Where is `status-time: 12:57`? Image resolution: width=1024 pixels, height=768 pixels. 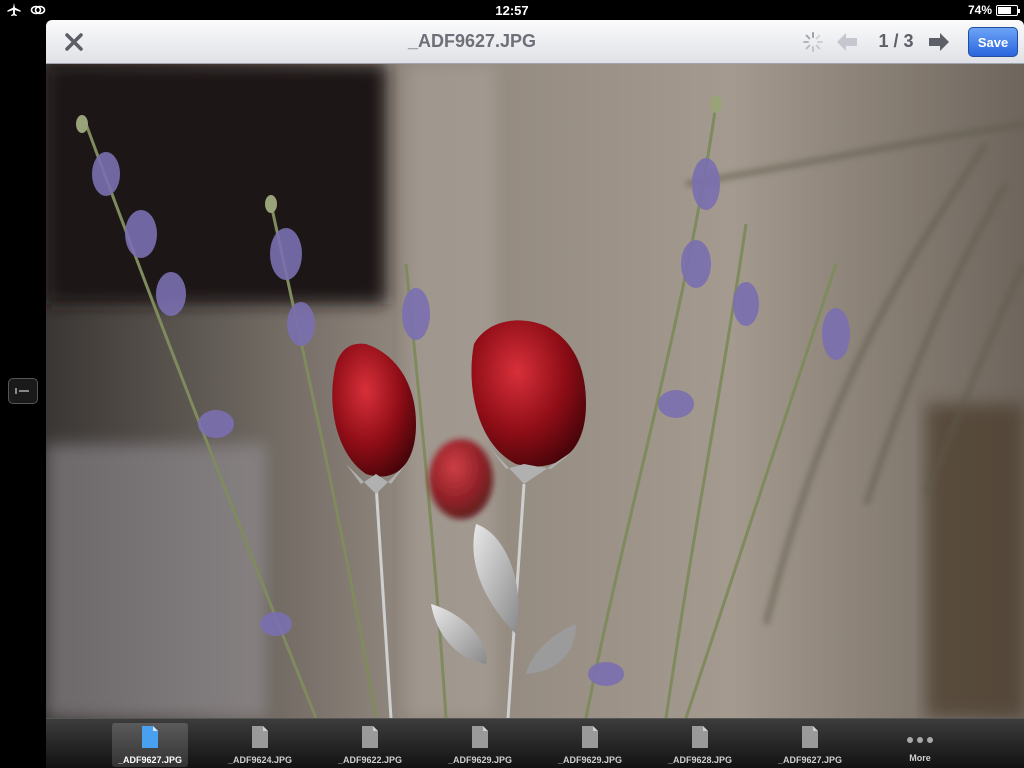 status-time: 12:57 is located at coordinates (512, 10).